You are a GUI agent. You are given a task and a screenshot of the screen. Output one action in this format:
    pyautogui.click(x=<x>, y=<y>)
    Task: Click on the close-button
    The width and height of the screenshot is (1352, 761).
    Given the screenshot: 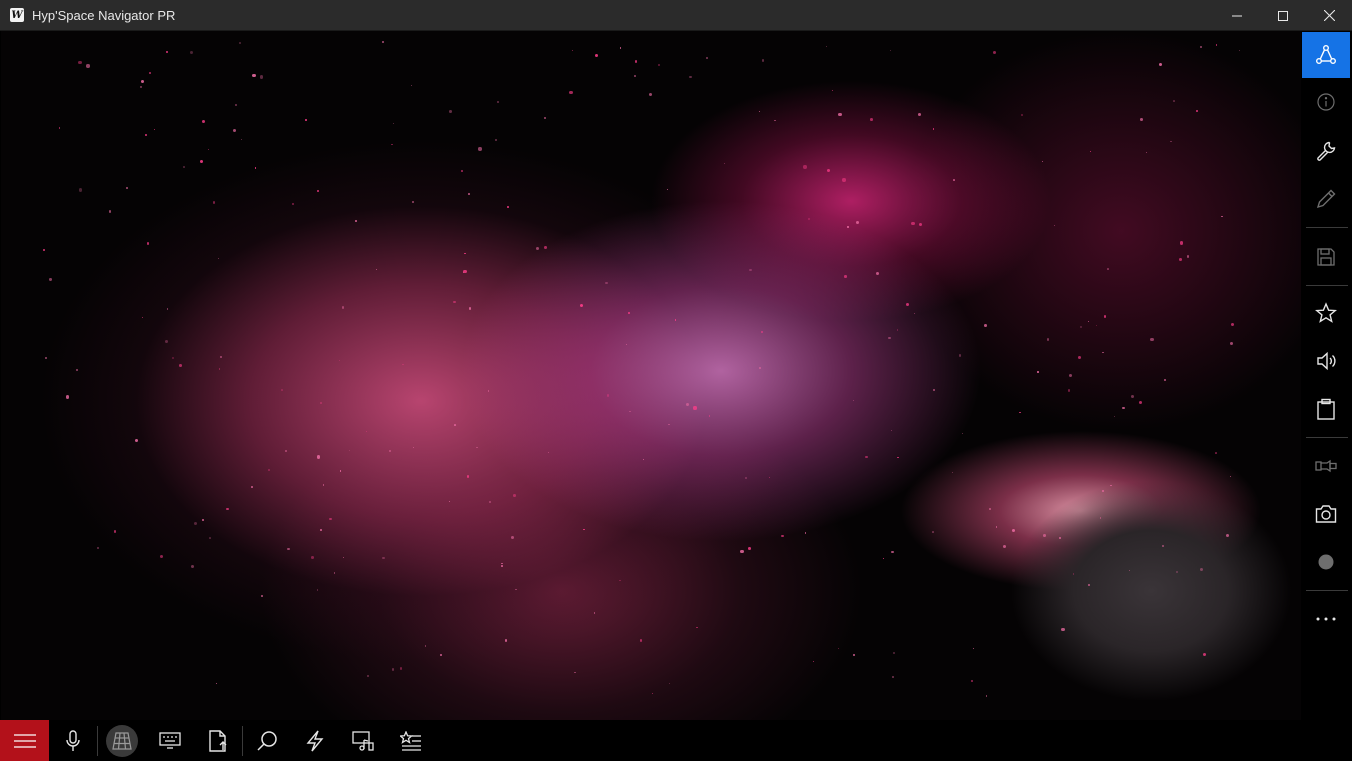 What is the action you would take?
    pyautogui.click(x=1329, y=15)
    